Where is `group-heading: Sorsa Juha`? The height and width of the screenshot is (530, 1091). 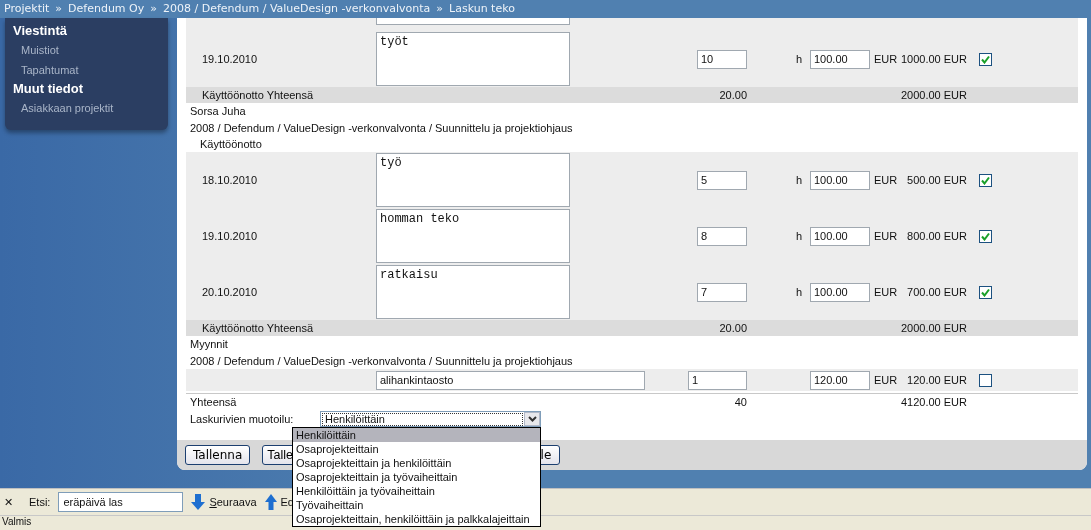
group-heading: Sorsa Juha is located at coordinates (218, 111).